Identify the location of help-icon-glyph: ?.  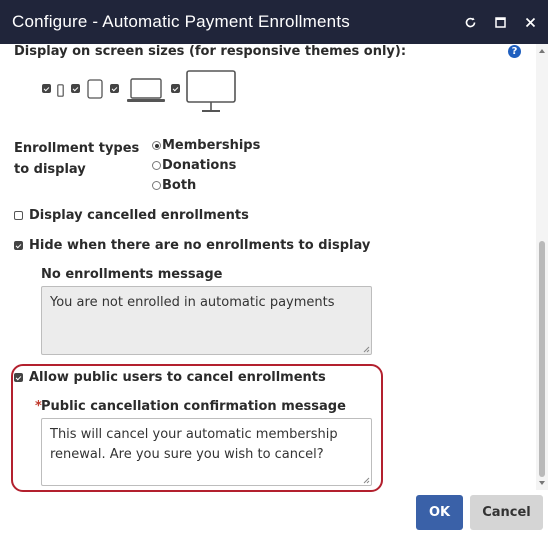
(514, 51).